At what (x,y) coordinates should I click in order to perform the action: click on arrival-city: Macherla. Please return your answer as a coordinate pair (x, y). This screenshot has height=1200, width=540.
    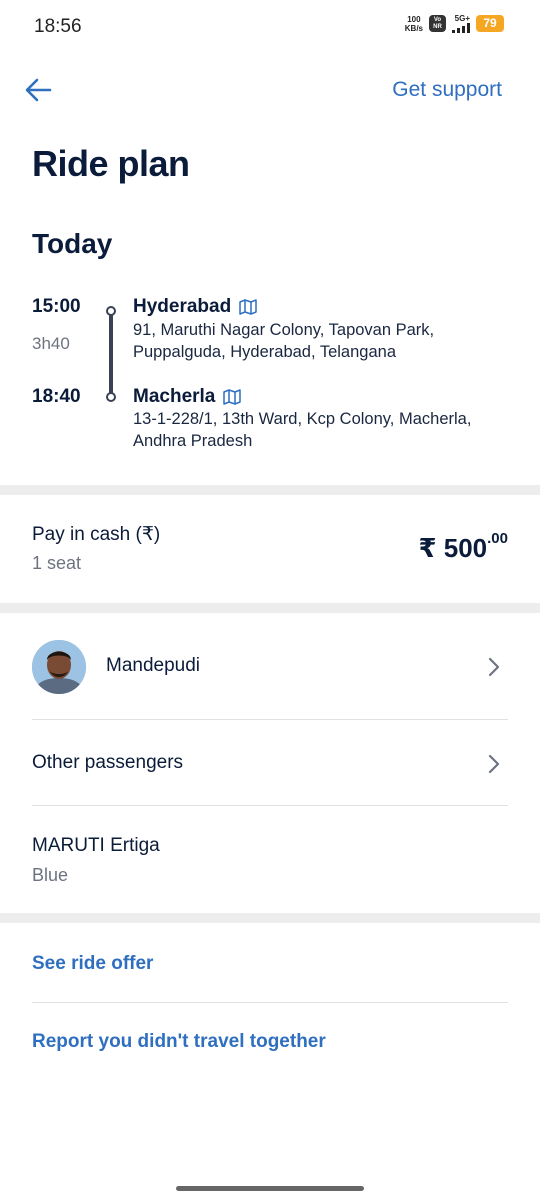
    Looking at the image, I should click on (174, 396).